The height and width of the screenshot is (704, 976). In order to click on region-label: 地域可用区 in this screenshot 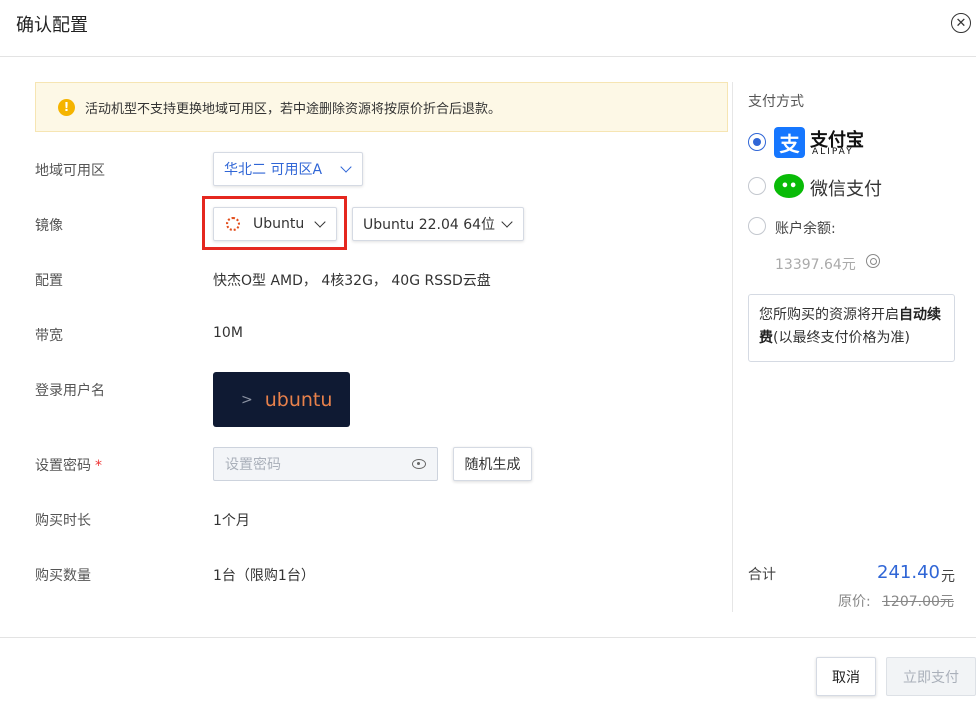, I will do `click(70, 171)`.